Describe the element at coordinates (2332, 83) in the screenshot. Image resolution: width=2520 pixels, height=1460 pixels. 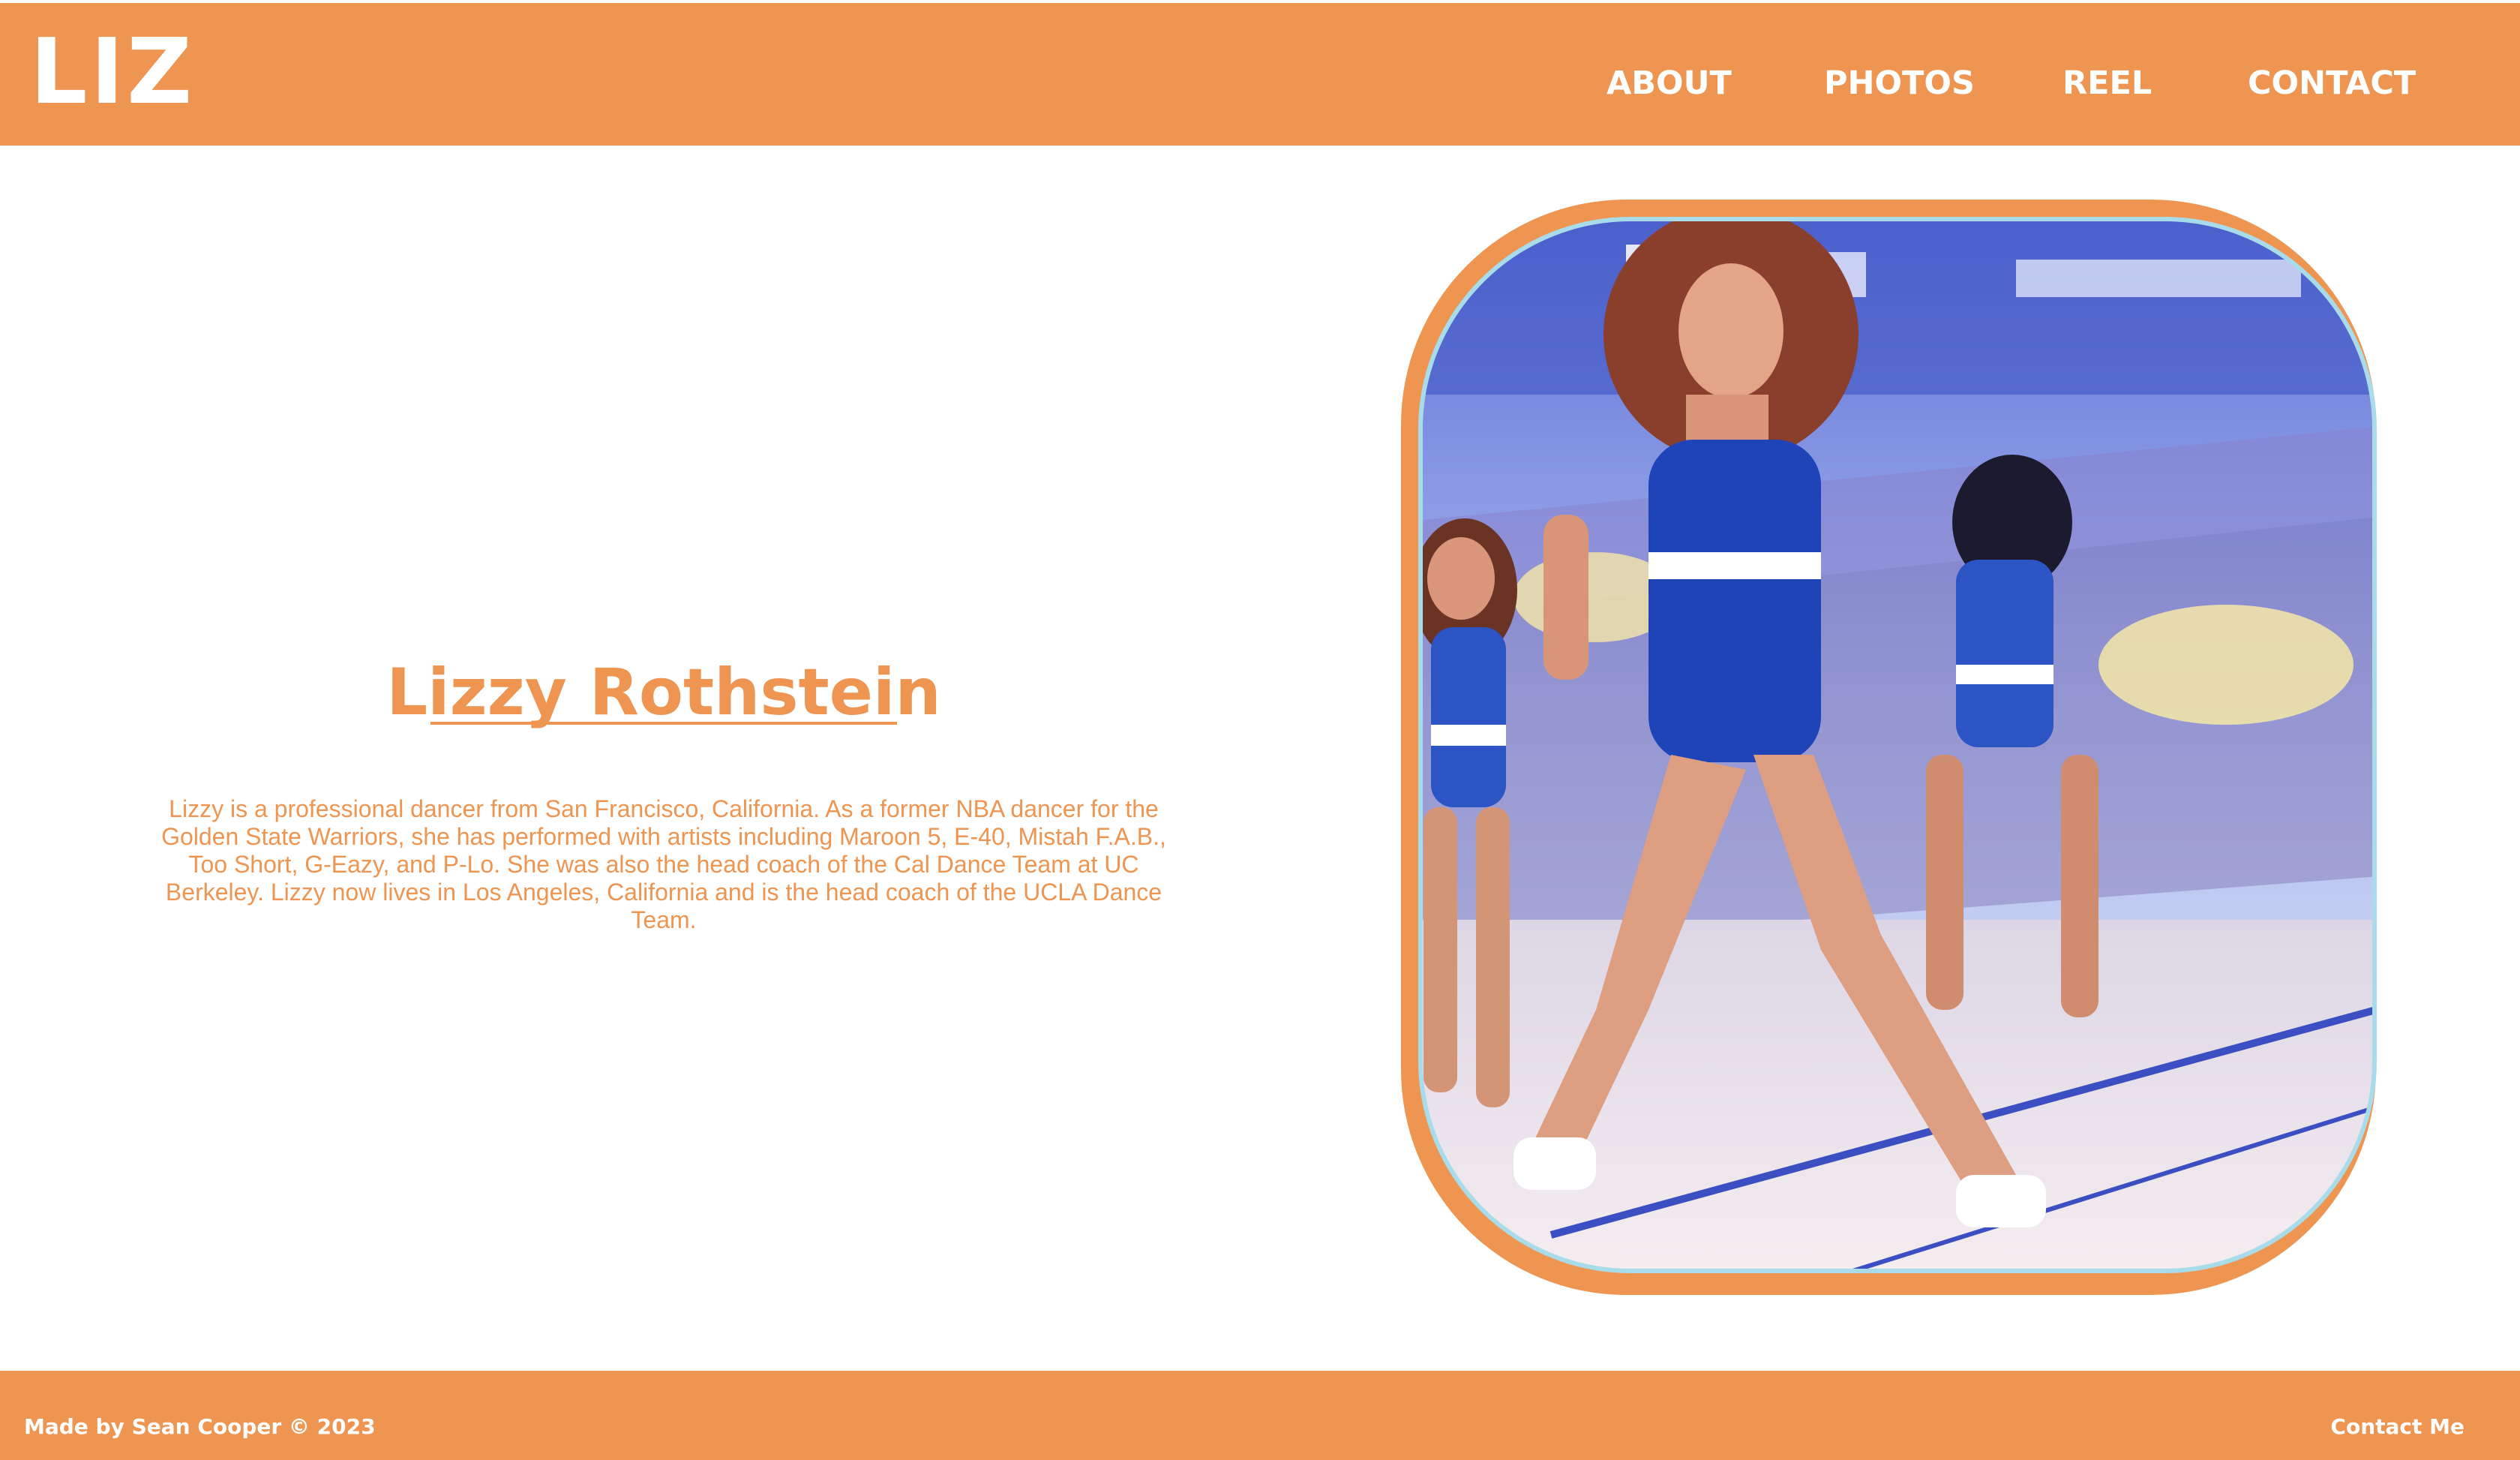
I see `nav-contact: CONTACT` at that location.